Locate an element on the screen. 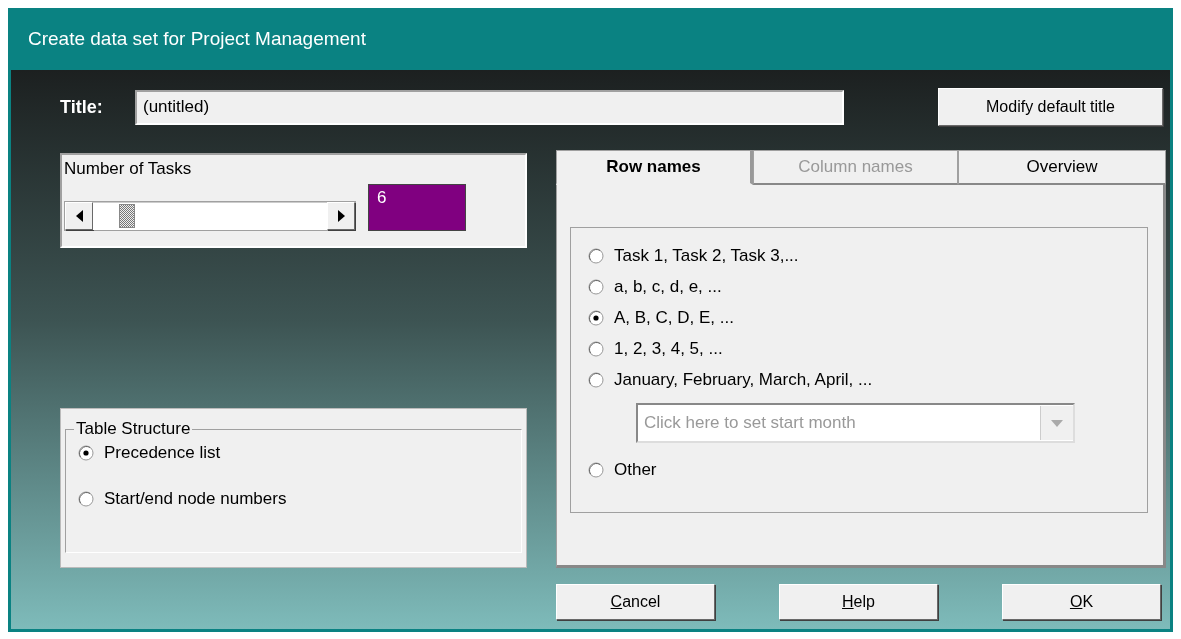  scroll-left-button is located at coordinates (79, 216).